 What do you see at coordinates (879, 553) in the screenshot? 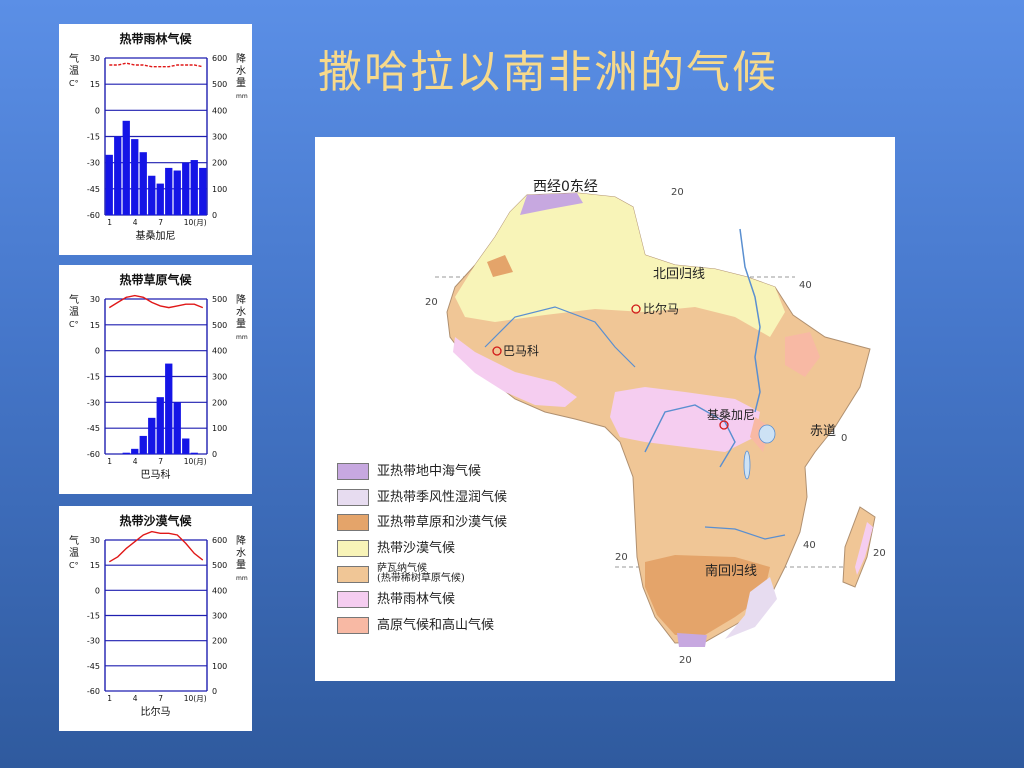
I see `tick-madagascar-20: 20` at bounding box center [879, 553].